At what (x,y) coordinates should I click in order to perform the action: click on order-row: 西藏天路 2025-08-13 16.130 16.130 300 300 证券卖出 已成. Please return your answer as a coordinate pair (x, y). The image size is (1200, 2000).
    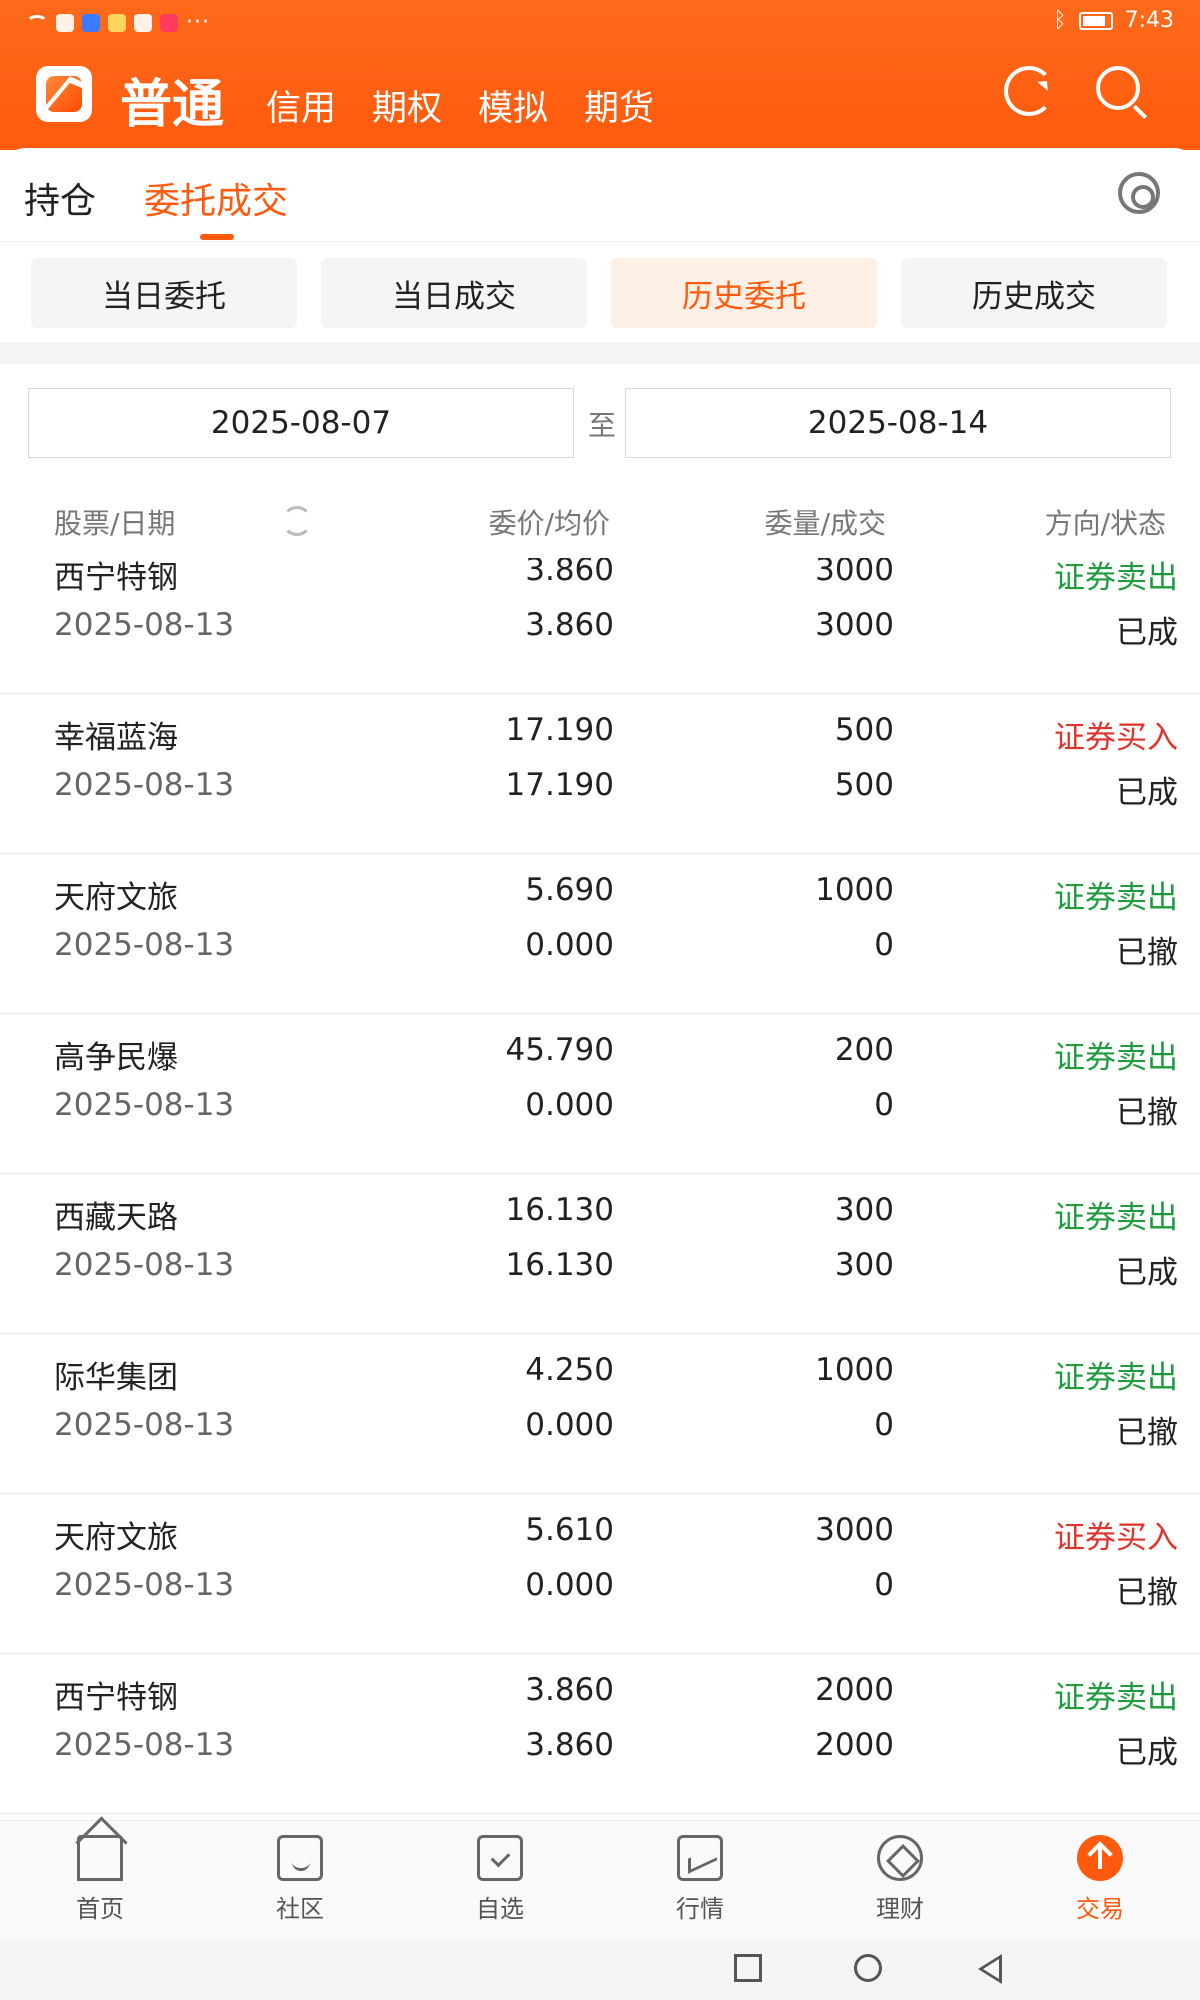
    Looking at the image, I should click on (600, 1254).